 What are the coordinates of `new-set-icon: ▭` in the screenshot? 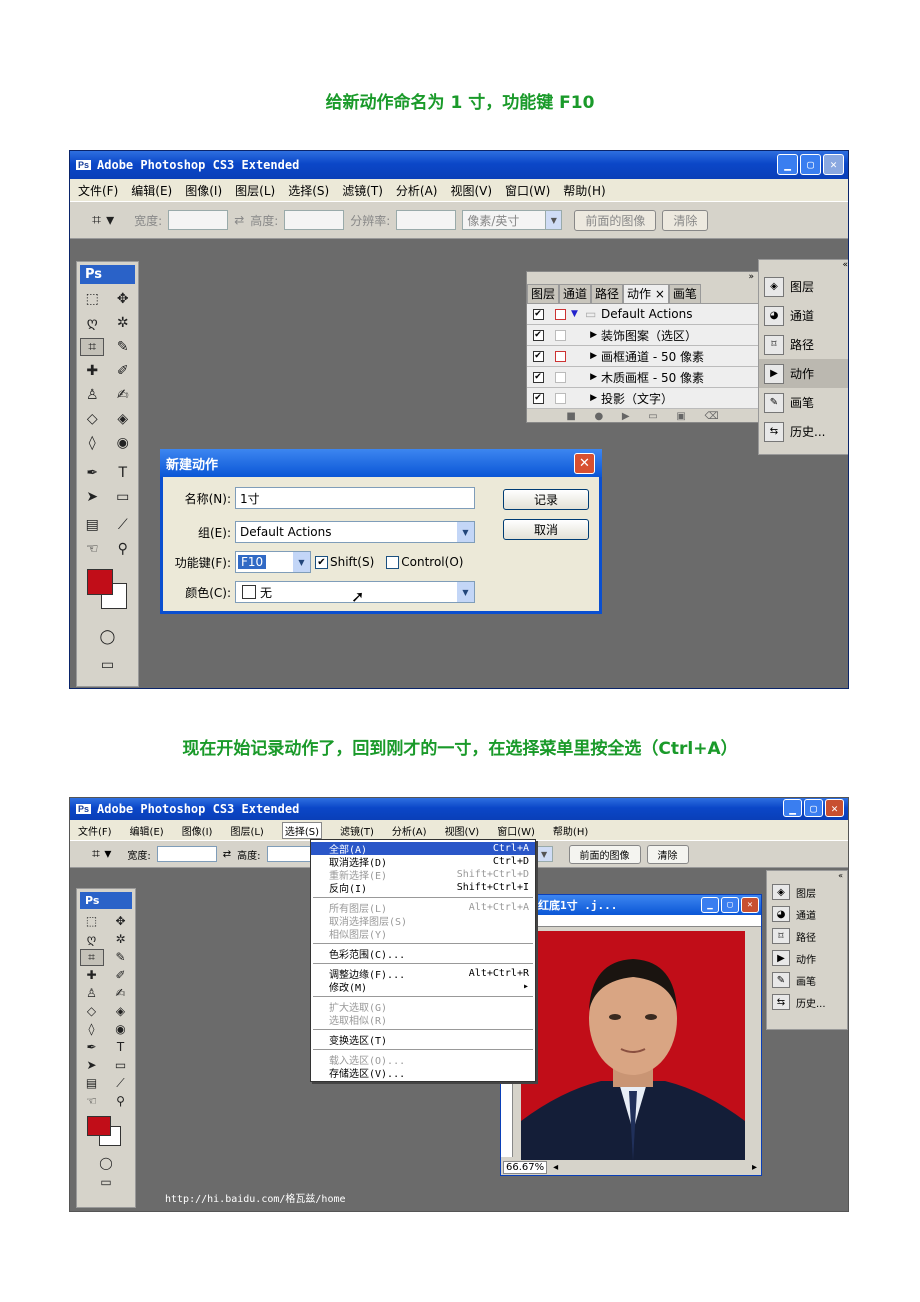 It's located at (652, 416).